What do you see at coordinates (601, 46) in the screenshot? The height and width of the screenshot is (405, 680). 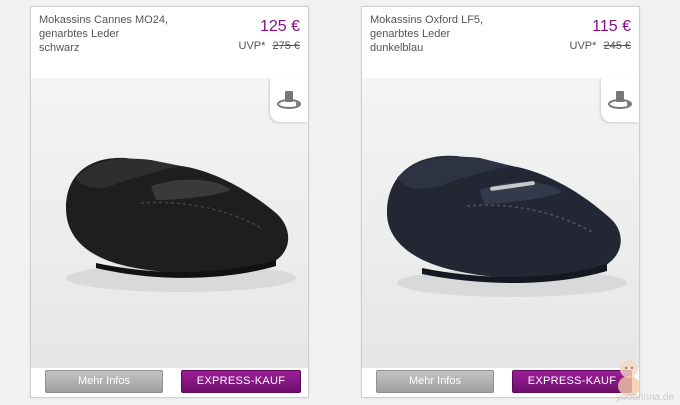 I see `uvp-line: UVP* 245 €` at bounding box center [601, 46].